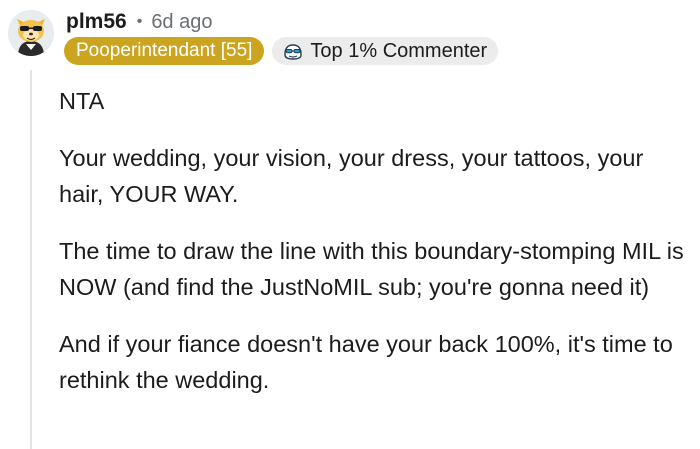  I want to click on timestamp: 6d ago, so click(181, 22).